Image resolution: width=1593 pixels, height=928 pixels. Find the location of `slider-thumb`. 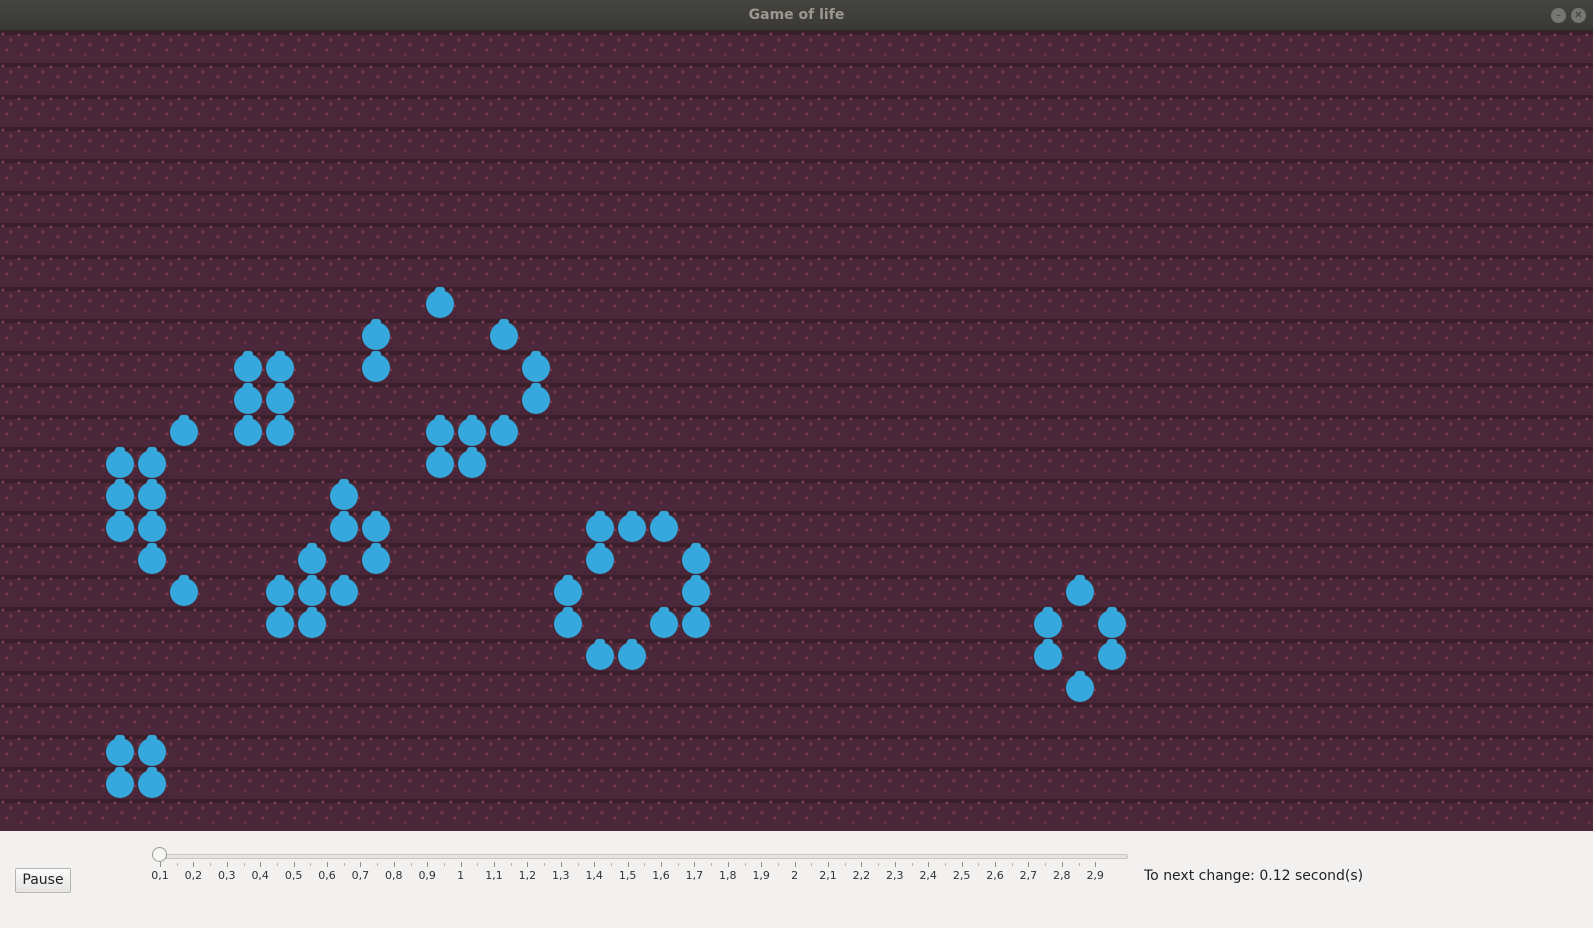

slider-thumb is located at coordinates (159, 854).